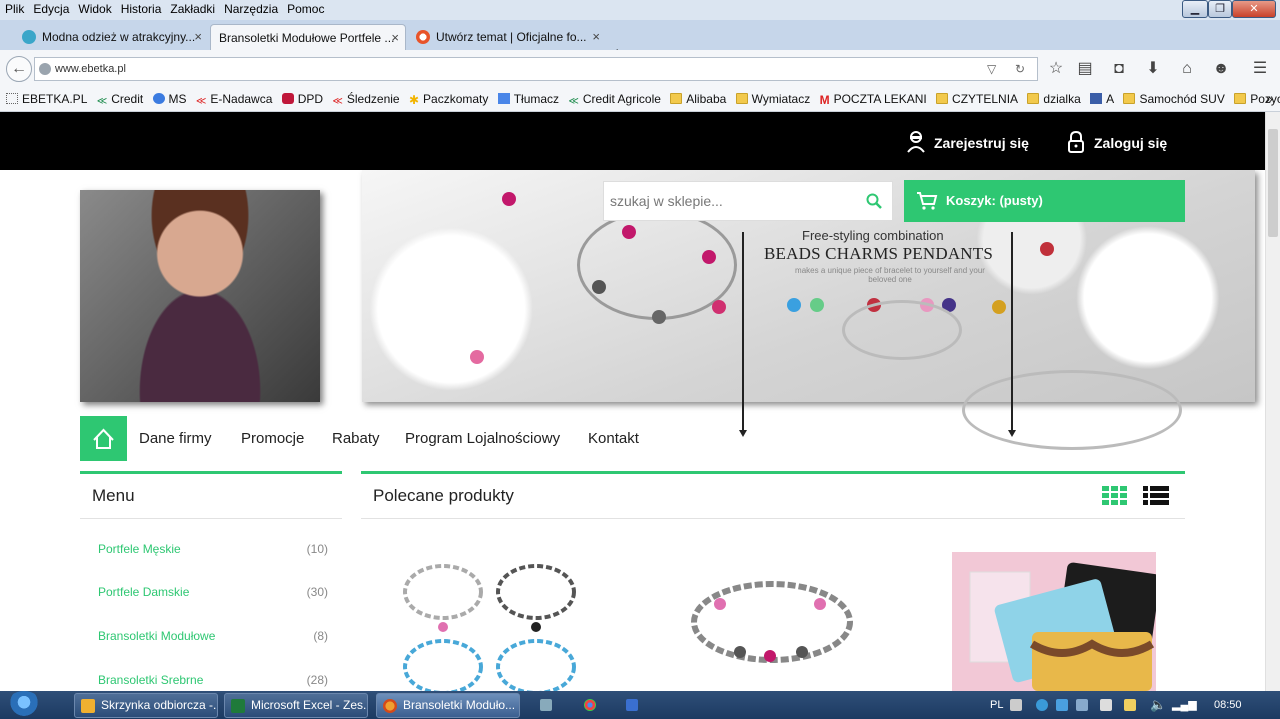  What do you see at coordinates (1106, 705) in the screenshot?
I see `action-center-flag-icon` at bounding box center [1106, 705].